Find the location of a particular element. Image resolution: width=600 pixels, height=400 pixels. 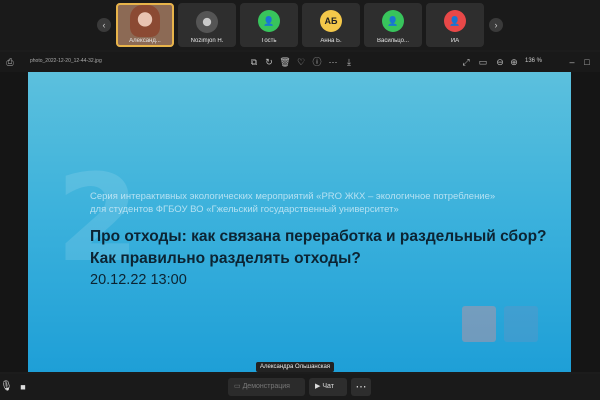

camera-button: ■ is located at coordinates (23, 387).